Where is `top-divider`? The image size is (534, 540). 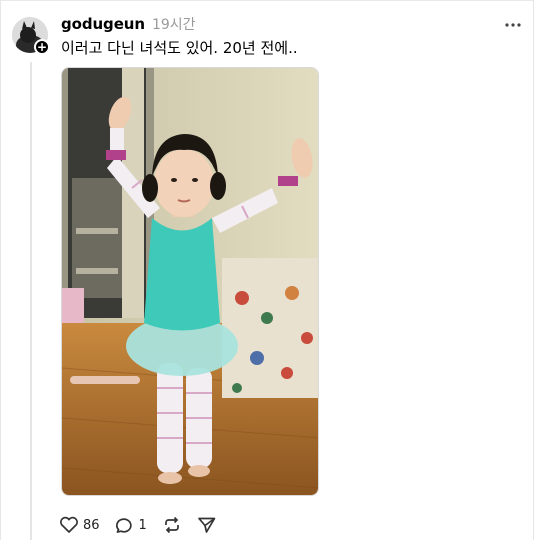
top-divider is located at coordinates (267, 0).